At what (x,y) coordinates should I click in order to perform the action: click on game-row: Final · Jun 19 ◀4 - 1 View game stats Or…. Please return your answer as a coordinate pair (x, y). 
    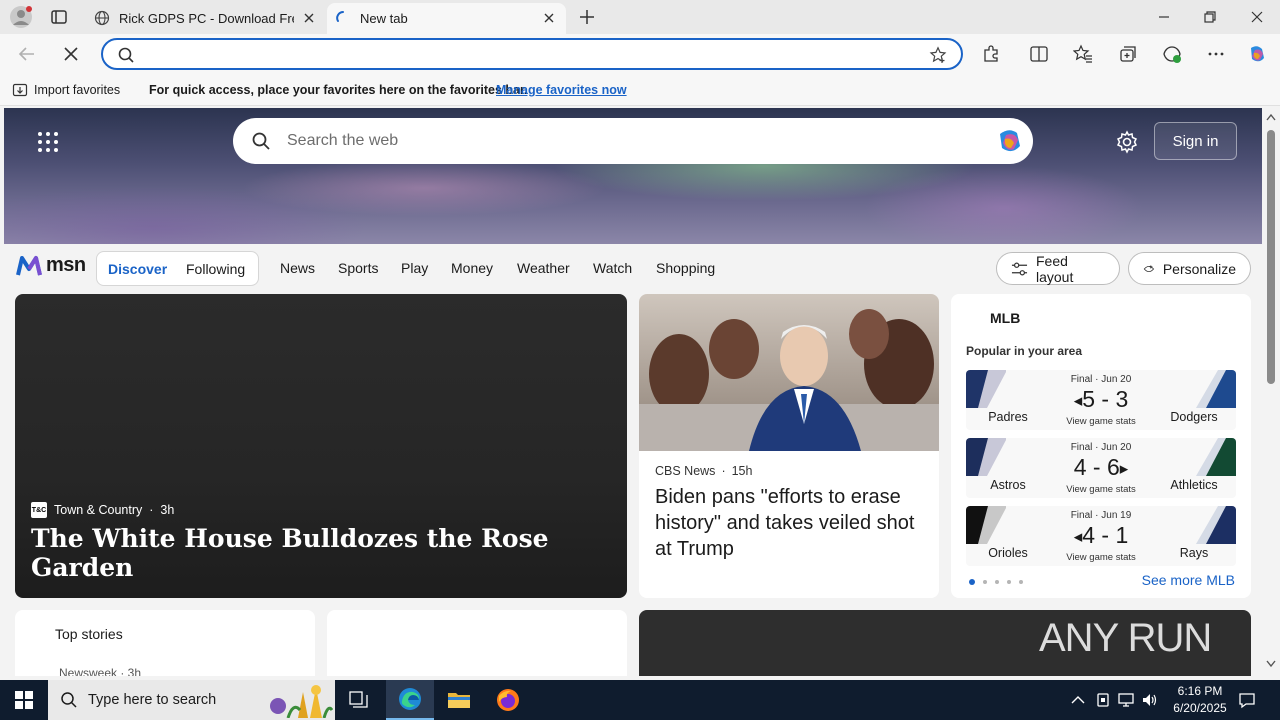
    Looking at the image, I should click on (1101, 536).